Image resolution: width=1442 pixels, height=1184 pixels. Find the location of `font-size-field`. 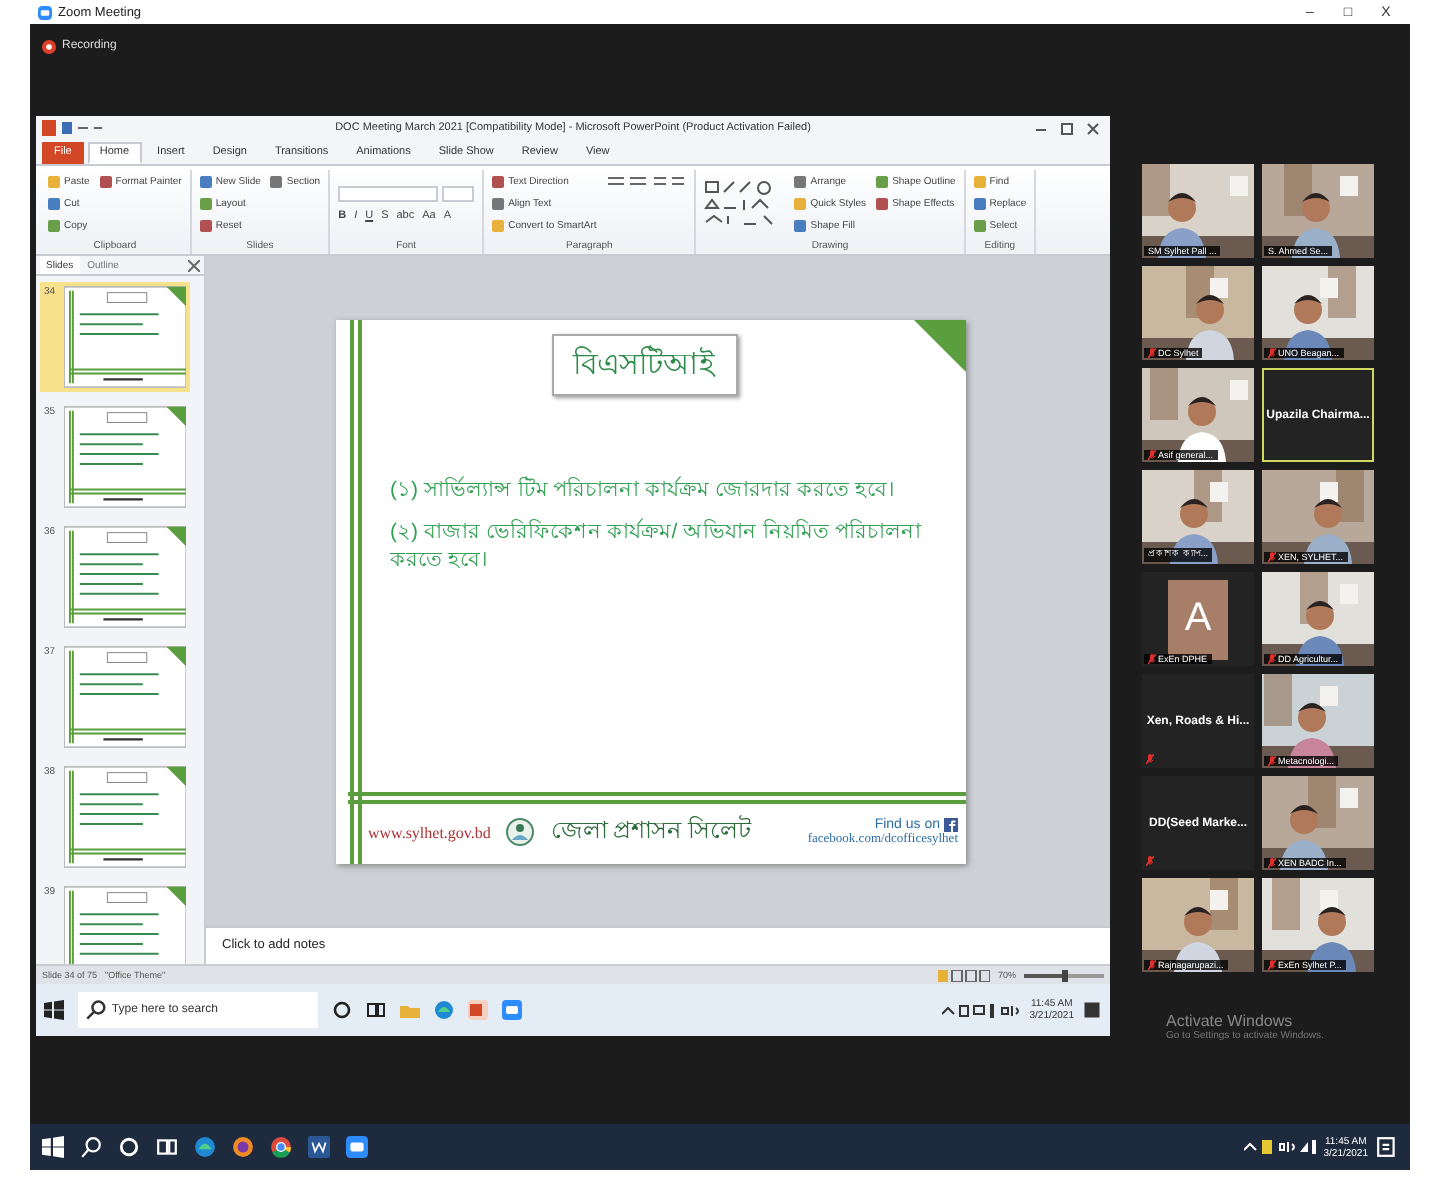

font-size-field is located at coordinates (458, 194).